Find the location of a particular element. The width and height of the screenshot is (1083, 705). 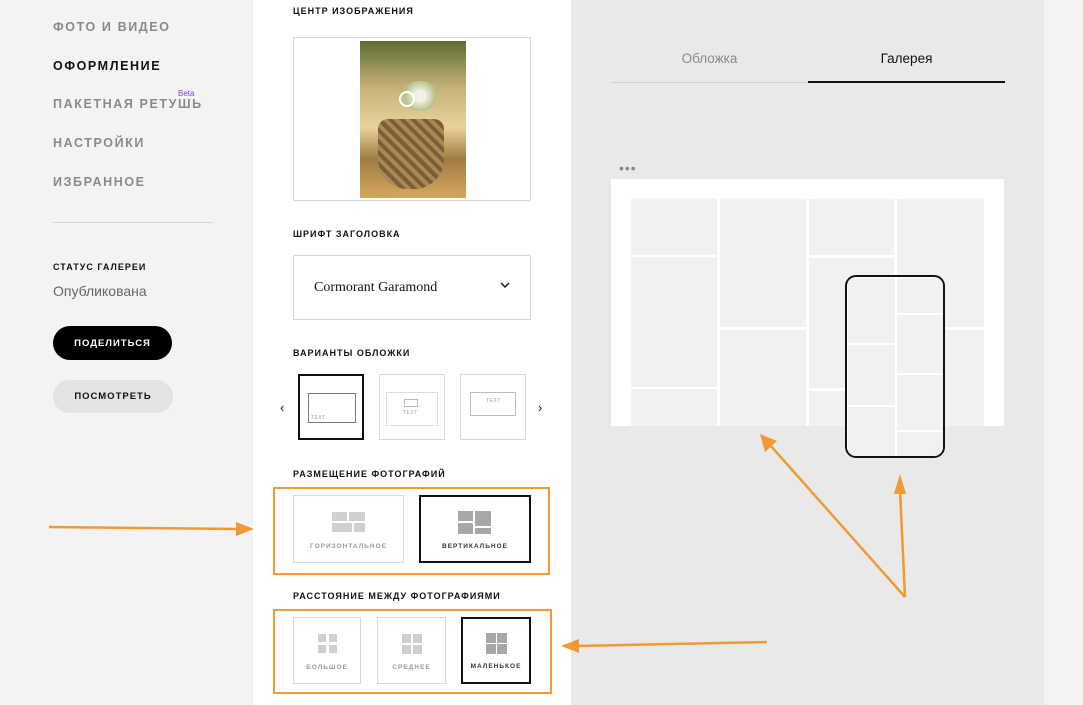

mobile-preview is located at coordinates (895, 366).